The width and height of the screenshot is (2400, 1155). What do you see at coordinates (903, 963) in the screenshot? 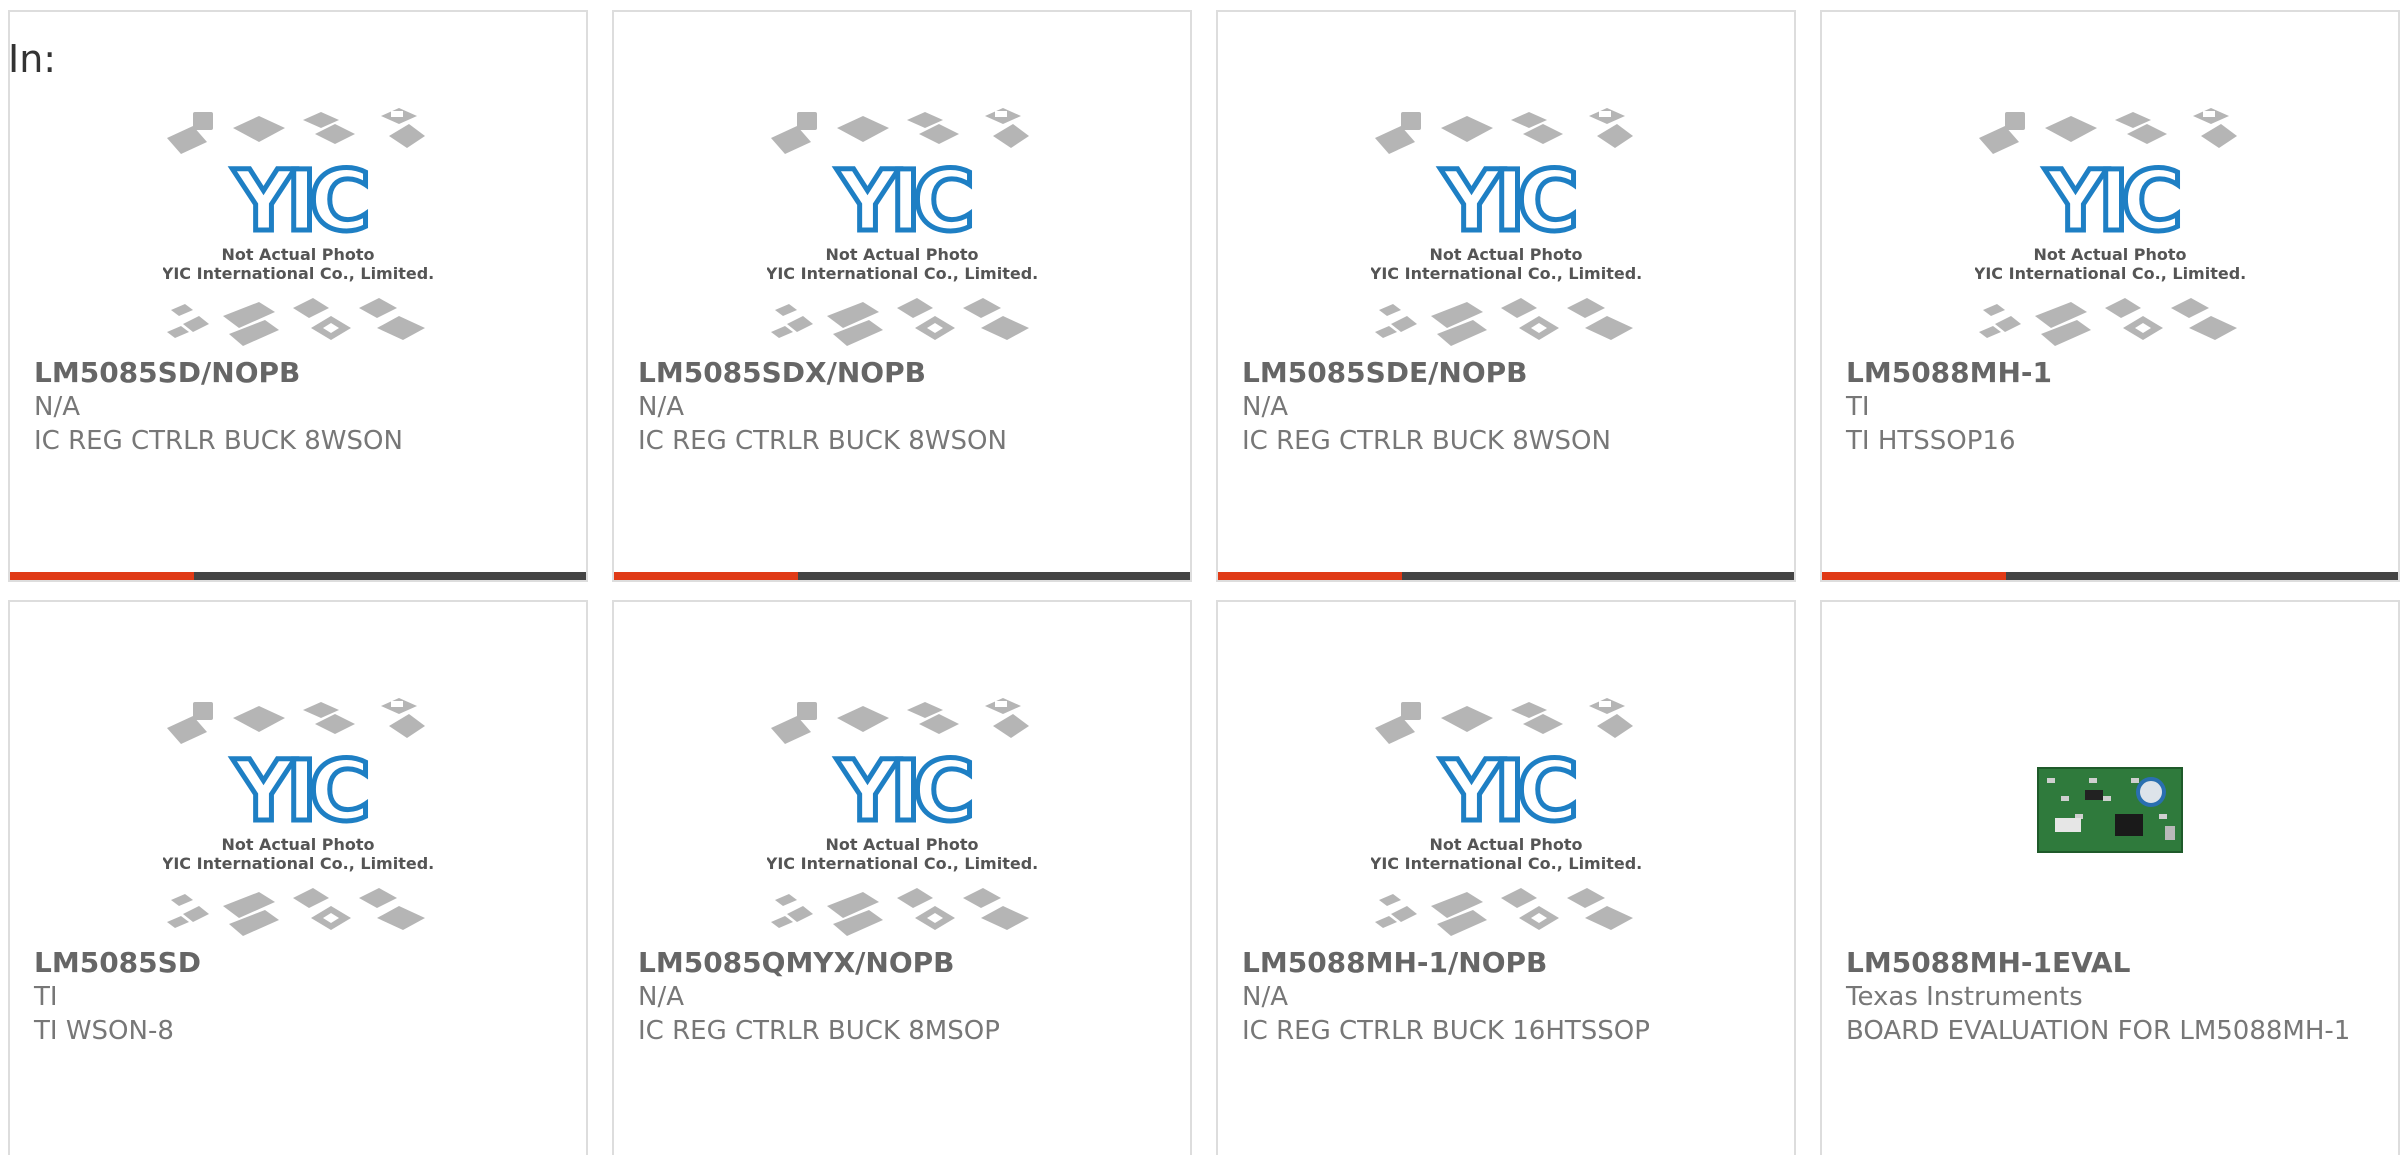
I see `part-number-link: LM5085QMYX/NOPB` at bounding box center [903, 963].